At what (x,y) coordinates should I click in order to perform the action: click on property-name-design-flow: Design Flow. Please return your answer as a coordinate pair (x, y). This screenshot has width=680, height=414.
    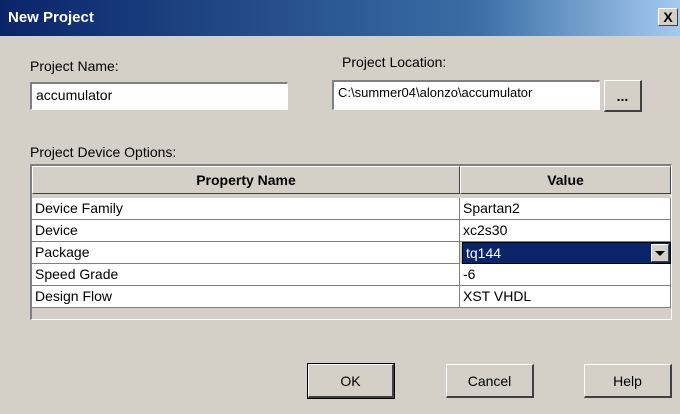
    Looking at the image, I should click on (246, 297).